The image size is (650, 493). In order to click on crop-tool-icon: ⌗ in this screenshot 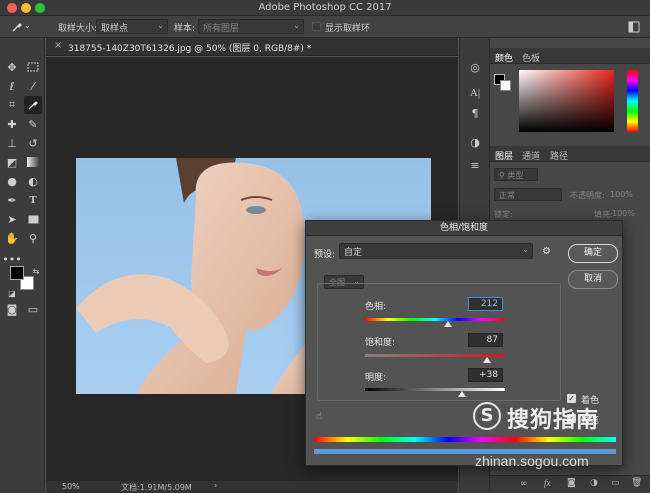, I will do `click(12, 105)`.